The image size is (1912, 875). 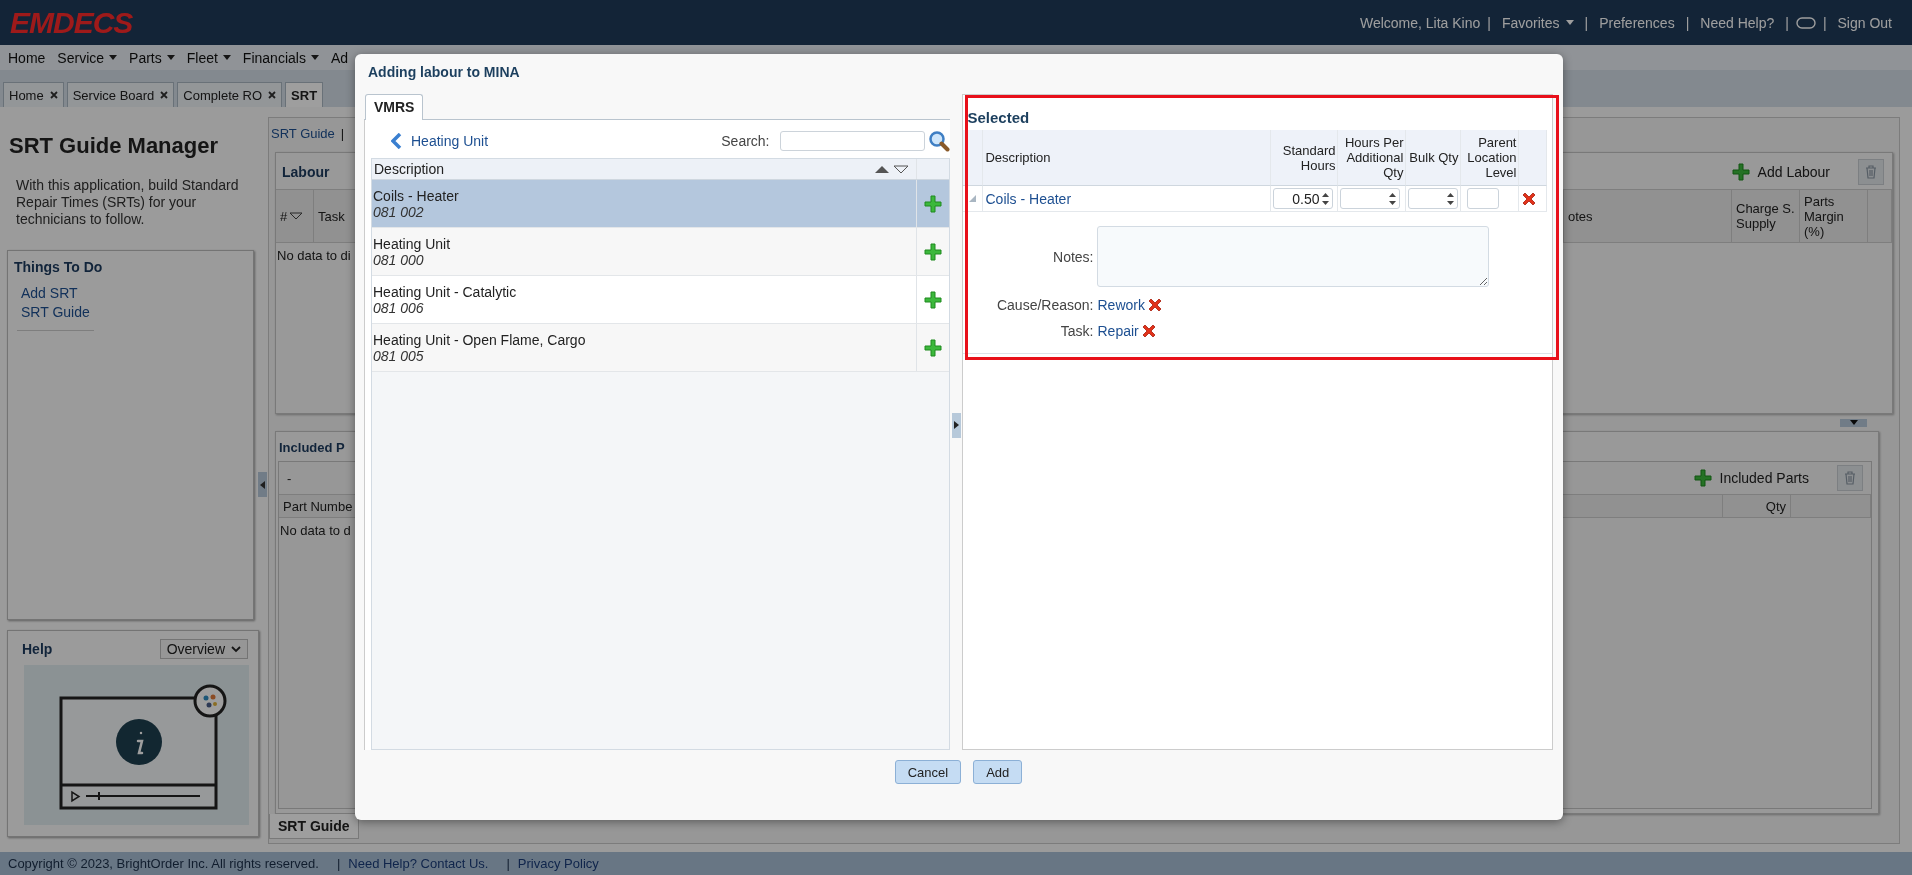 What do you see at coordinates (71, 22) in the screenshot?
I see `logo: EMDECS` at bounding box center [71, 22].